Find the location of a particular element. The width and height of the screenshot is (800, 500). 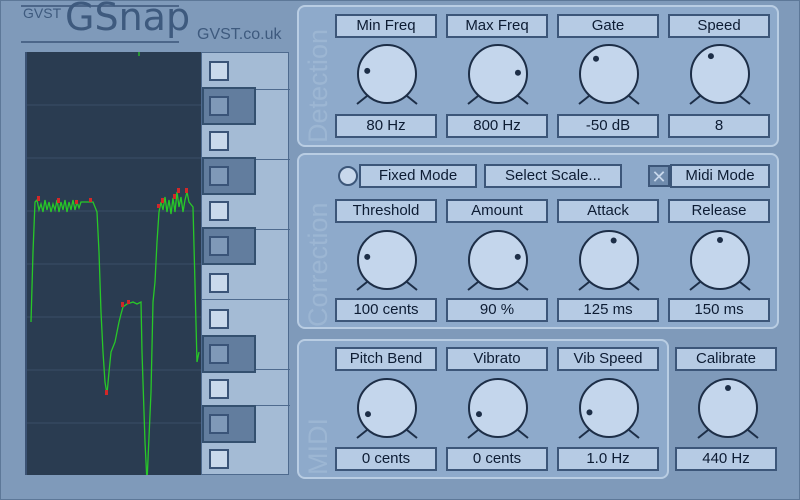

gate-knob is located at coordinates (609, 75).